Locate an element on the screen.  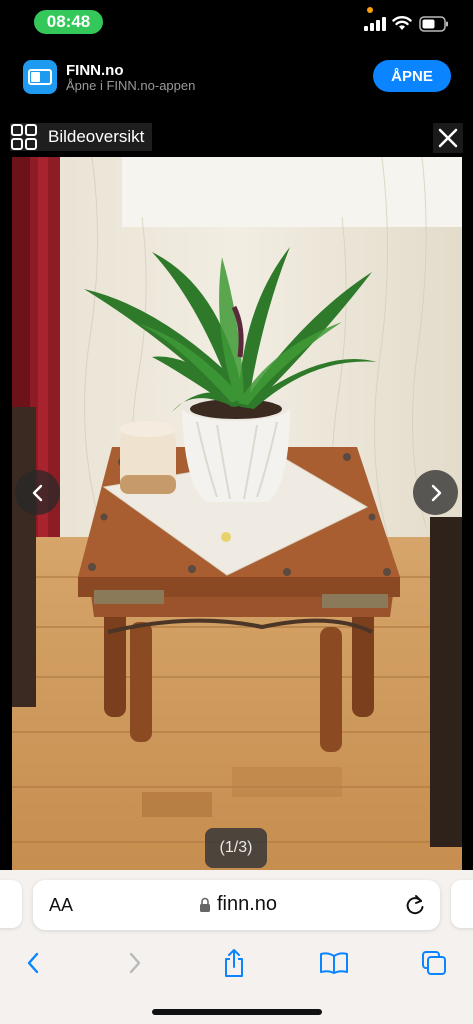
time-pill: 08:48 is located at coordinates (68, 22).